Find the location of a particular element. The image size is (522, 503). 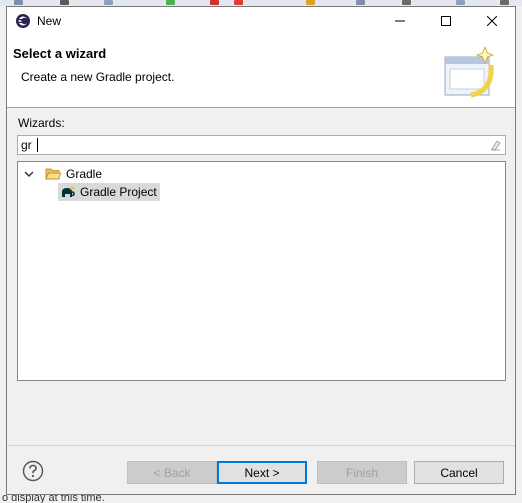

minimize-button is located at coordinates (400, 21).